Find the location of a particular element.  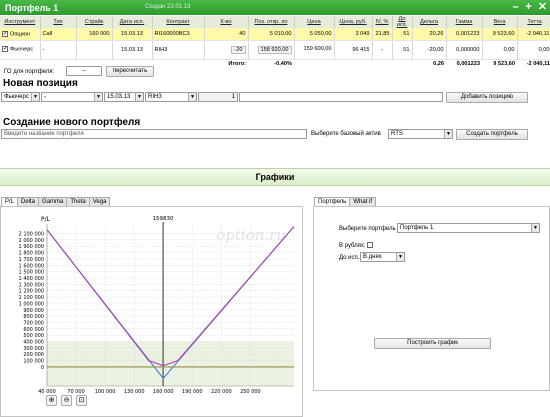

cell-contract: RIH3 is located at coordinates (178, 50).